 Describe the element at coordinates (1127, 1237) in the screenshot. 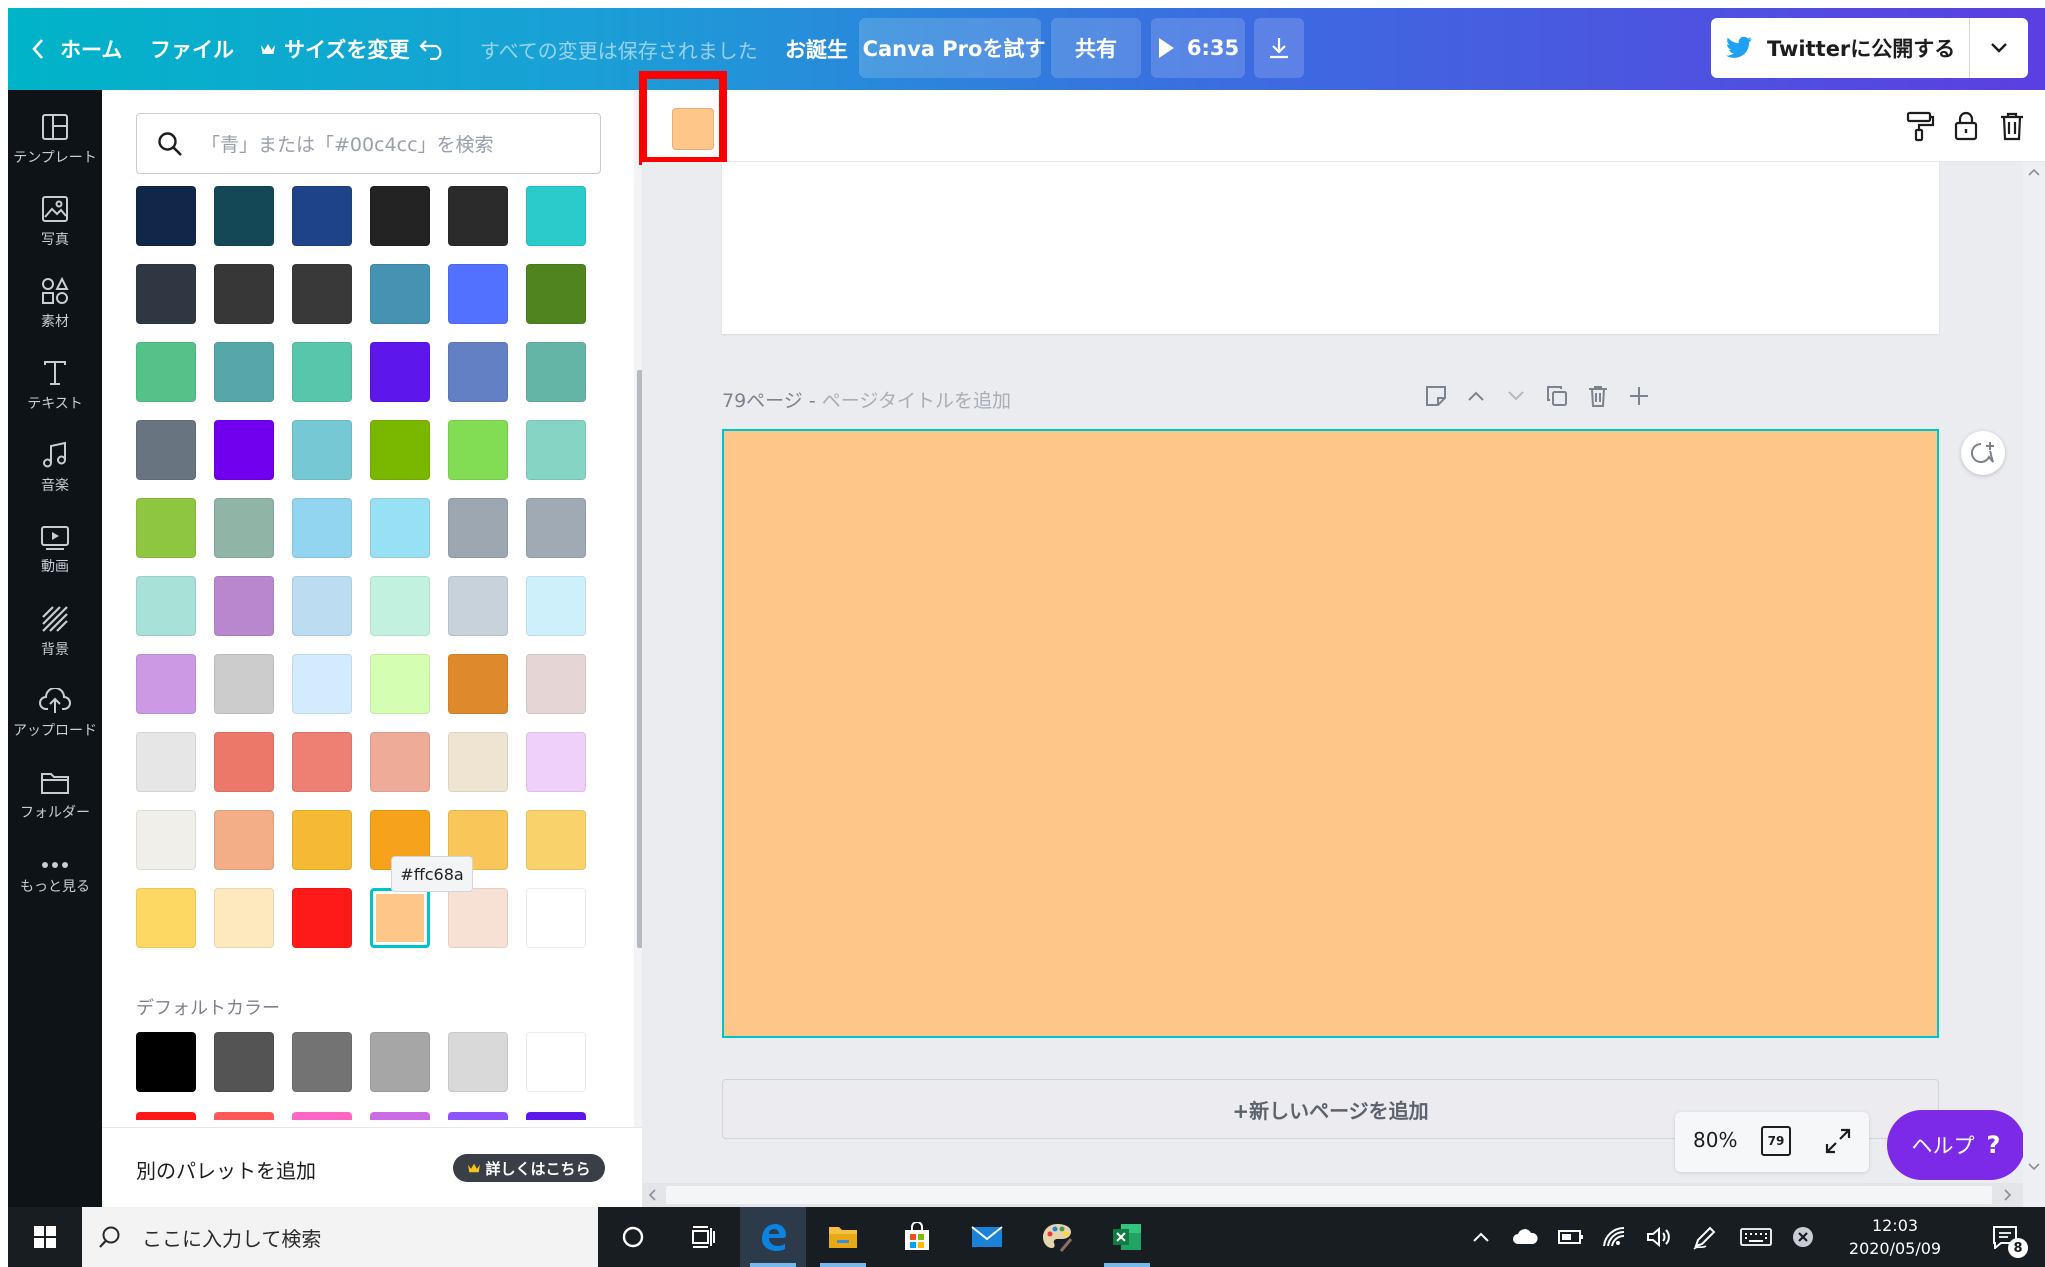

I see `excel-taskbar-button` at that location.